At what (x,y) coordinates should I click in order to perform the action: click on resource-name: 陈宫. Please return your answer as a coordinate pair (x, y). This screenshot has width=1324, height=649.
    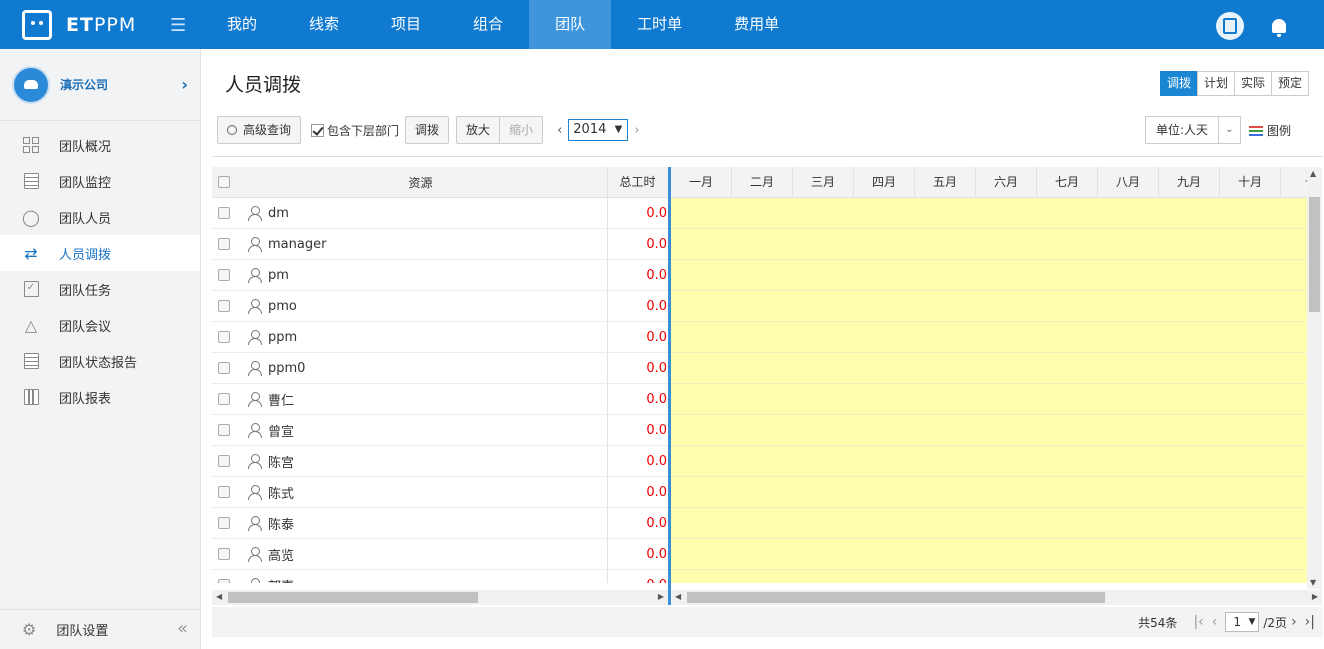
    Looking at the image, I should click on (281, 461).